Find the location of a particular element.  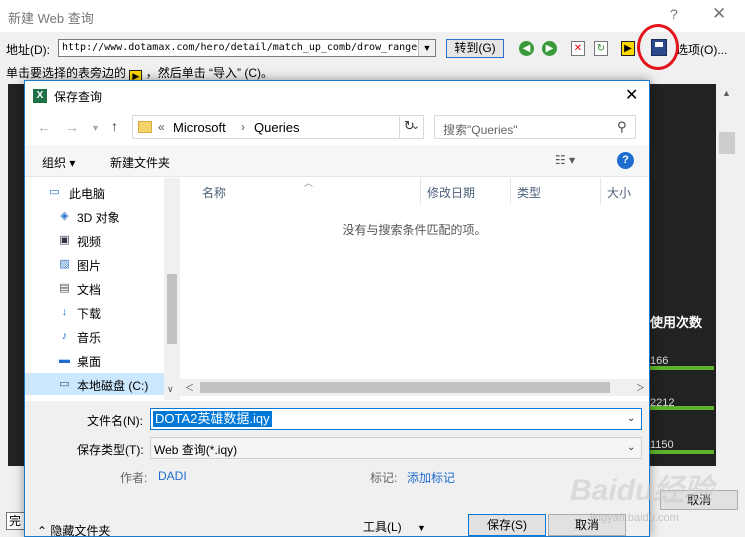

nav-item-documents: ▤ 文档 is located at coordinates (97, 288).